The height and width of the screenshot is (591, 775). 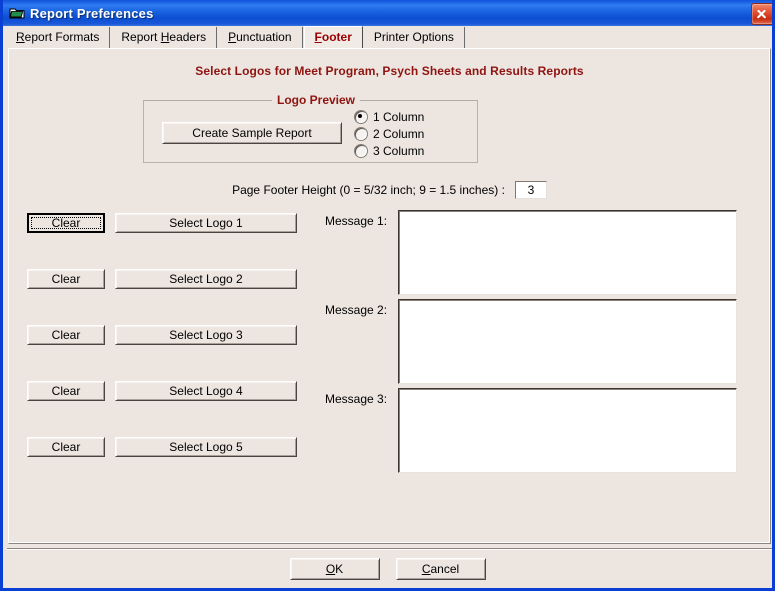 I want to click on message-3-input, so click(x=567, y=430).